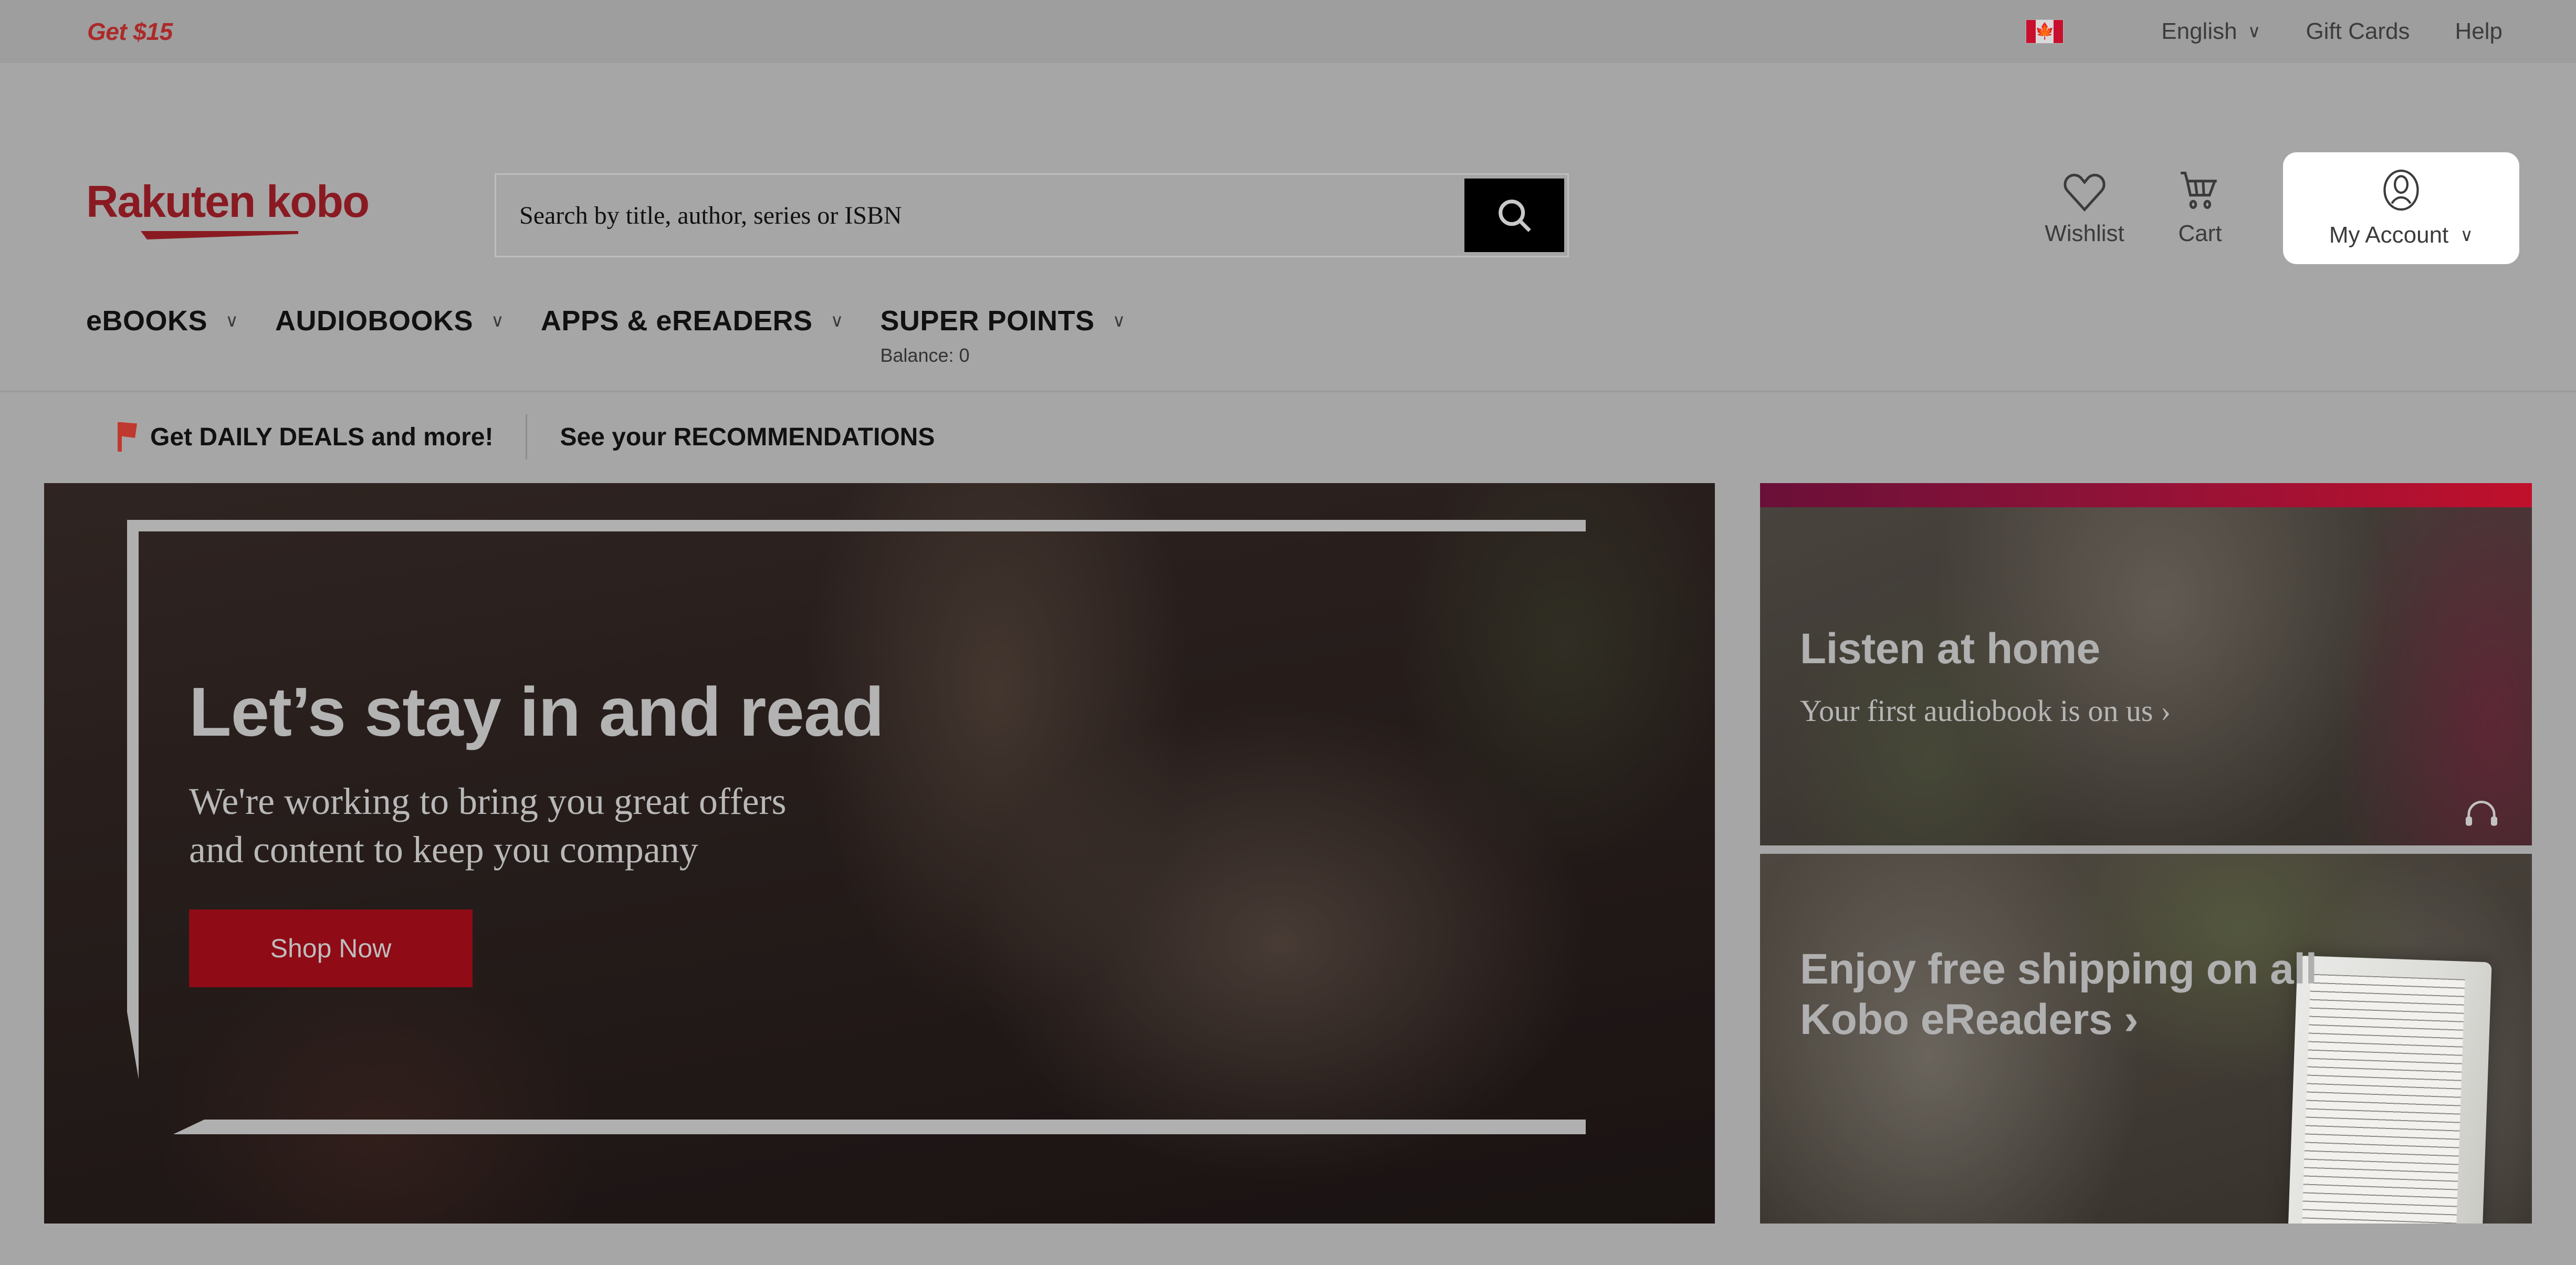  Describe the element at coordinates (536, 711) in the screenshot. I see `hero-title: Let’s stay in and read` at that location.